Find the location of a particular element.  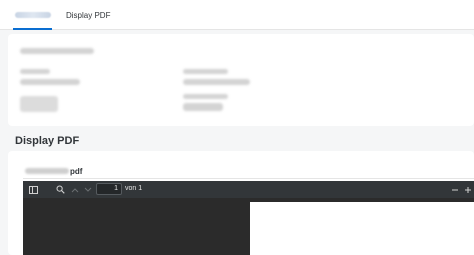

sidebar-toggle-icon is located at coordinates (33, 189).